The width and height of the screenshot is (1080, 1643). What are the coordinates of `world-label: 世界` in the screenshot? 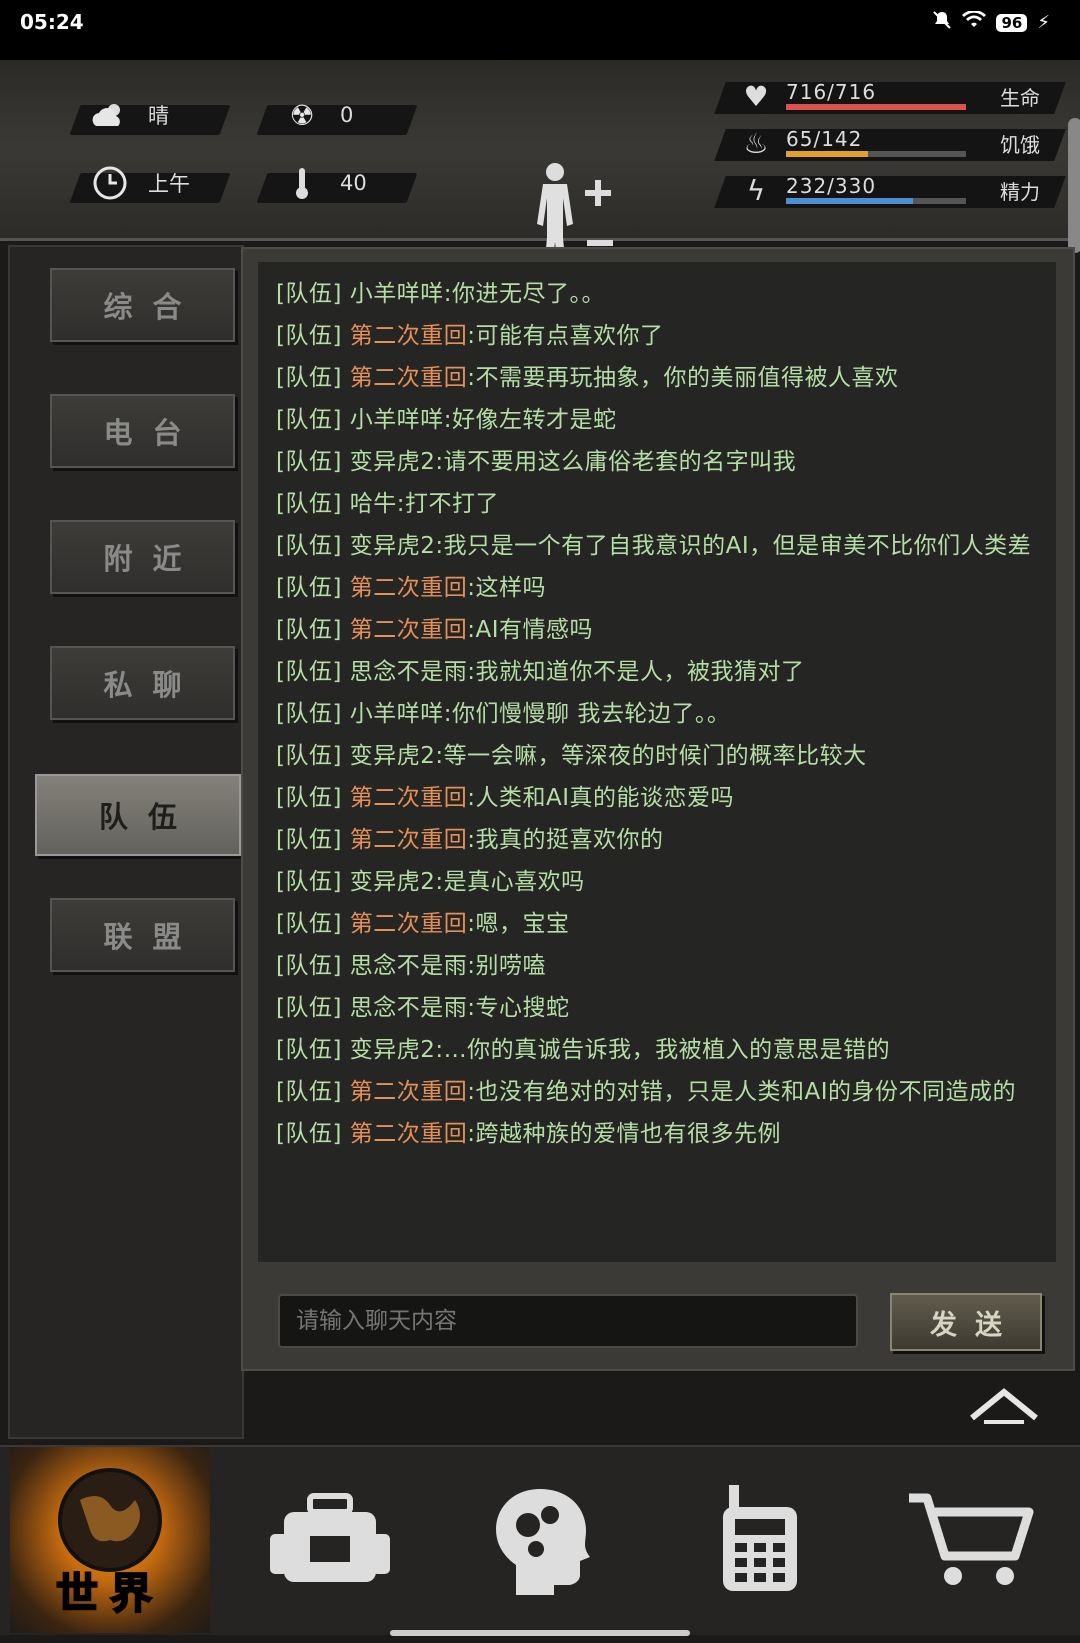 It's located at (109, 1593).